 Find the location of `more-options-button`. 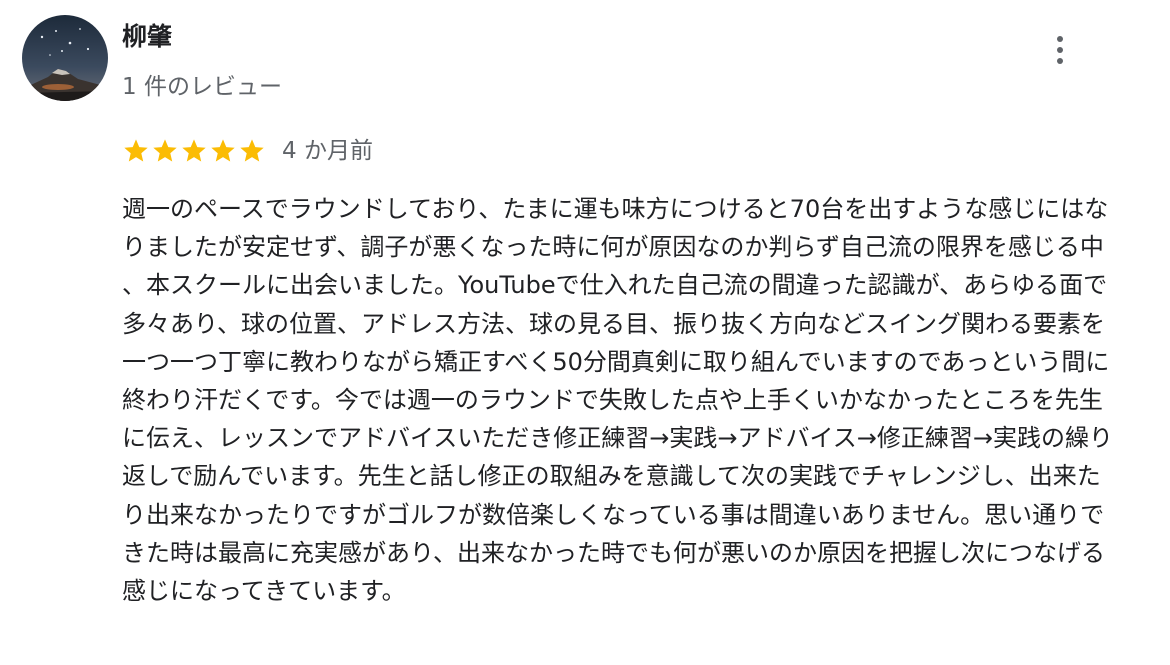

more-options-button is located at coordinates (1060, 50).